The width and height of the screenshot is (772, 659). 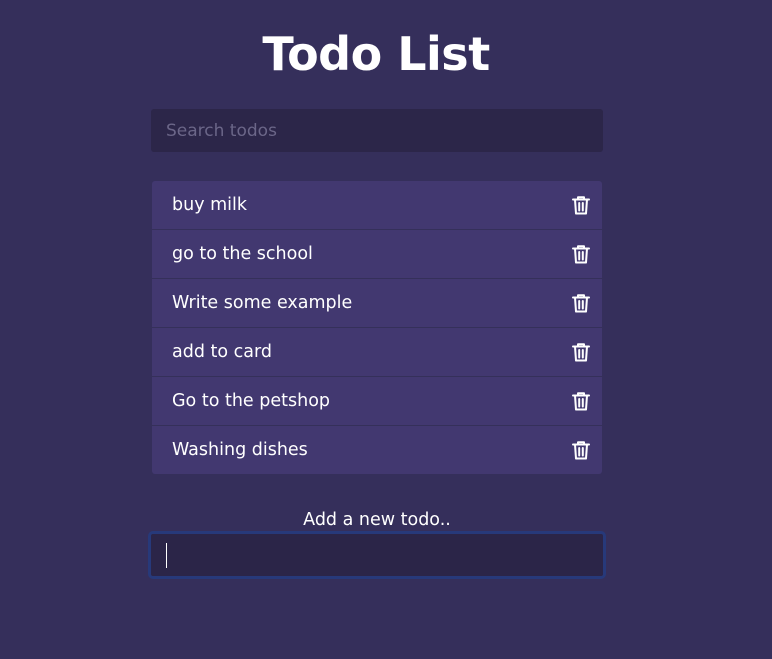 What do you see at coordinates (377, 130) in the screenshot?
I see `search-input` at bounding box center [377, 130].